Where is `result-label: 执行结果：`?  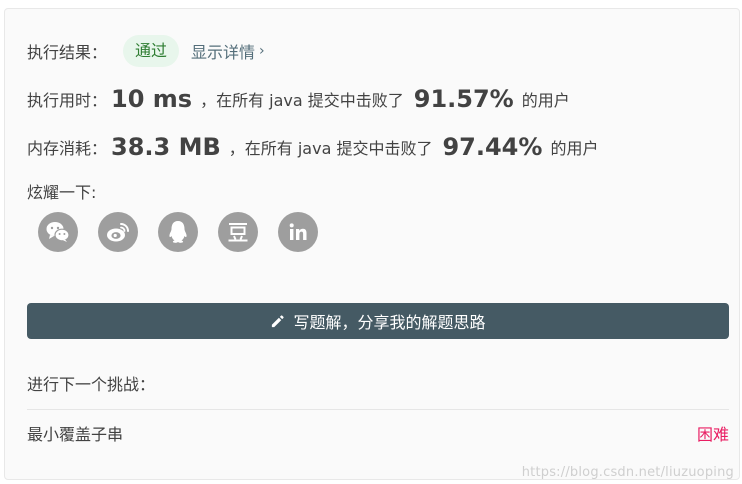 result-label: 执行结果： is located at coordinates (67, 52).